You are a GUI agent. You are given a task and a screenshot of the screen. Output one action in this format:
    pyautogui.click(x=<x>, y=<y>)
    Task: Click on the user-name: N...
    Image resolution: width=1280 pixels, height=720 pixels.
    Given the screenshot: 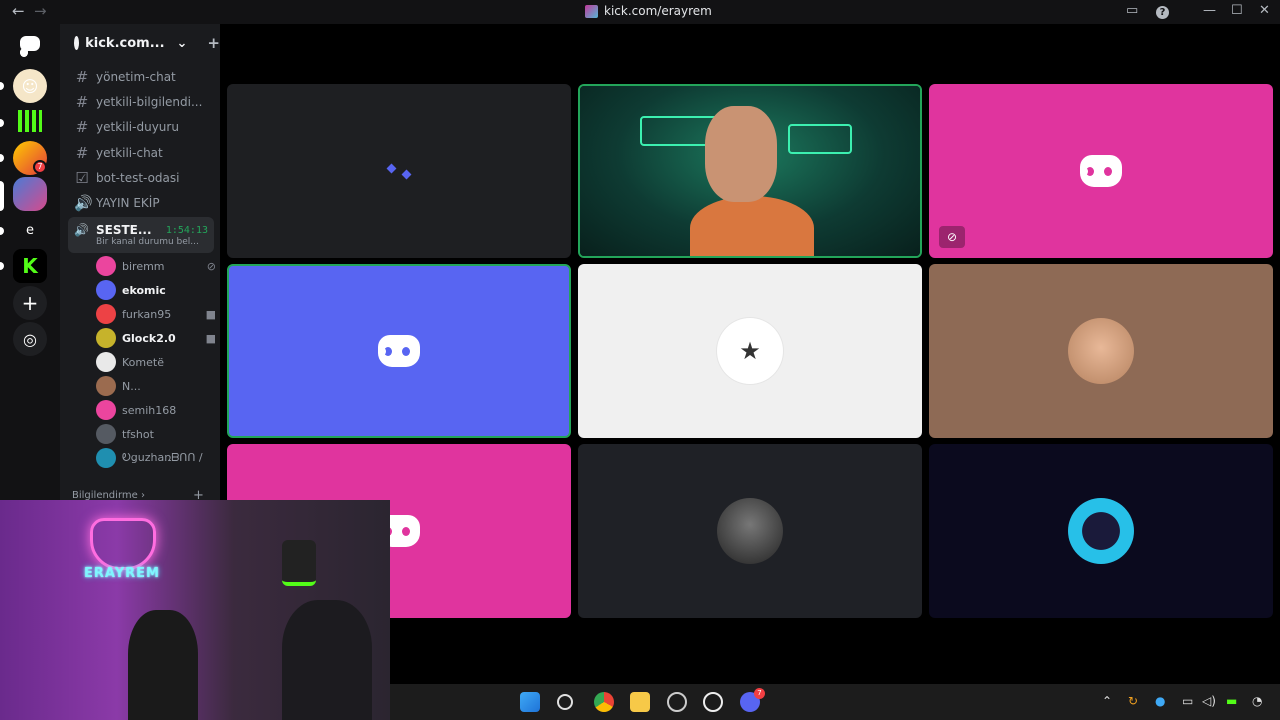 What is the action you would take?
    pyautogui.click(x=131, y=386)
    